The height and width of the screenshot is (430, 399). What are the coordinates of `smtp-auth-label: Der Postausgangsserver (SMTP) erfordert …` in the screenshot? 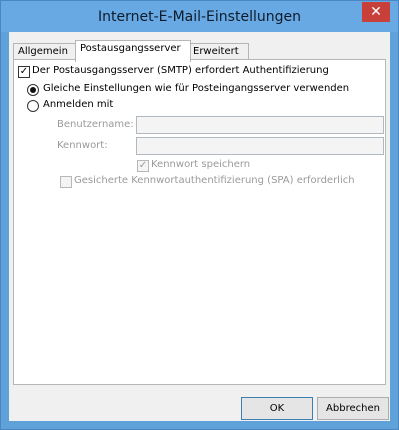 It's located at (180, 70).